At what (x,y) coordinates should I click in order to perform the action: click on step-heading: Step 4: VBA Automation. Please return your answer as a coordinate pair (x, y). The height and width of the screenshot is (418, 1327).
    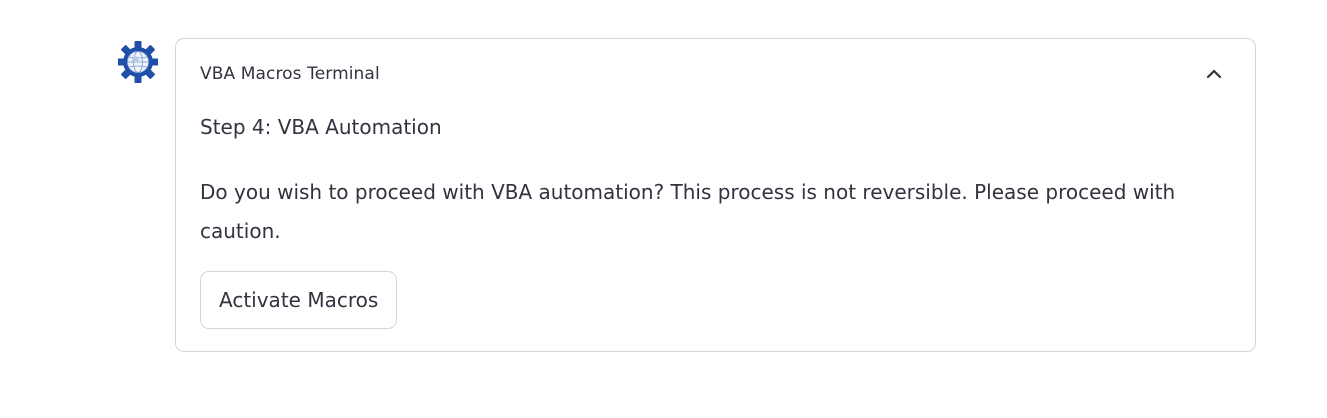
    Looking at the image, I should click on (321, 127).